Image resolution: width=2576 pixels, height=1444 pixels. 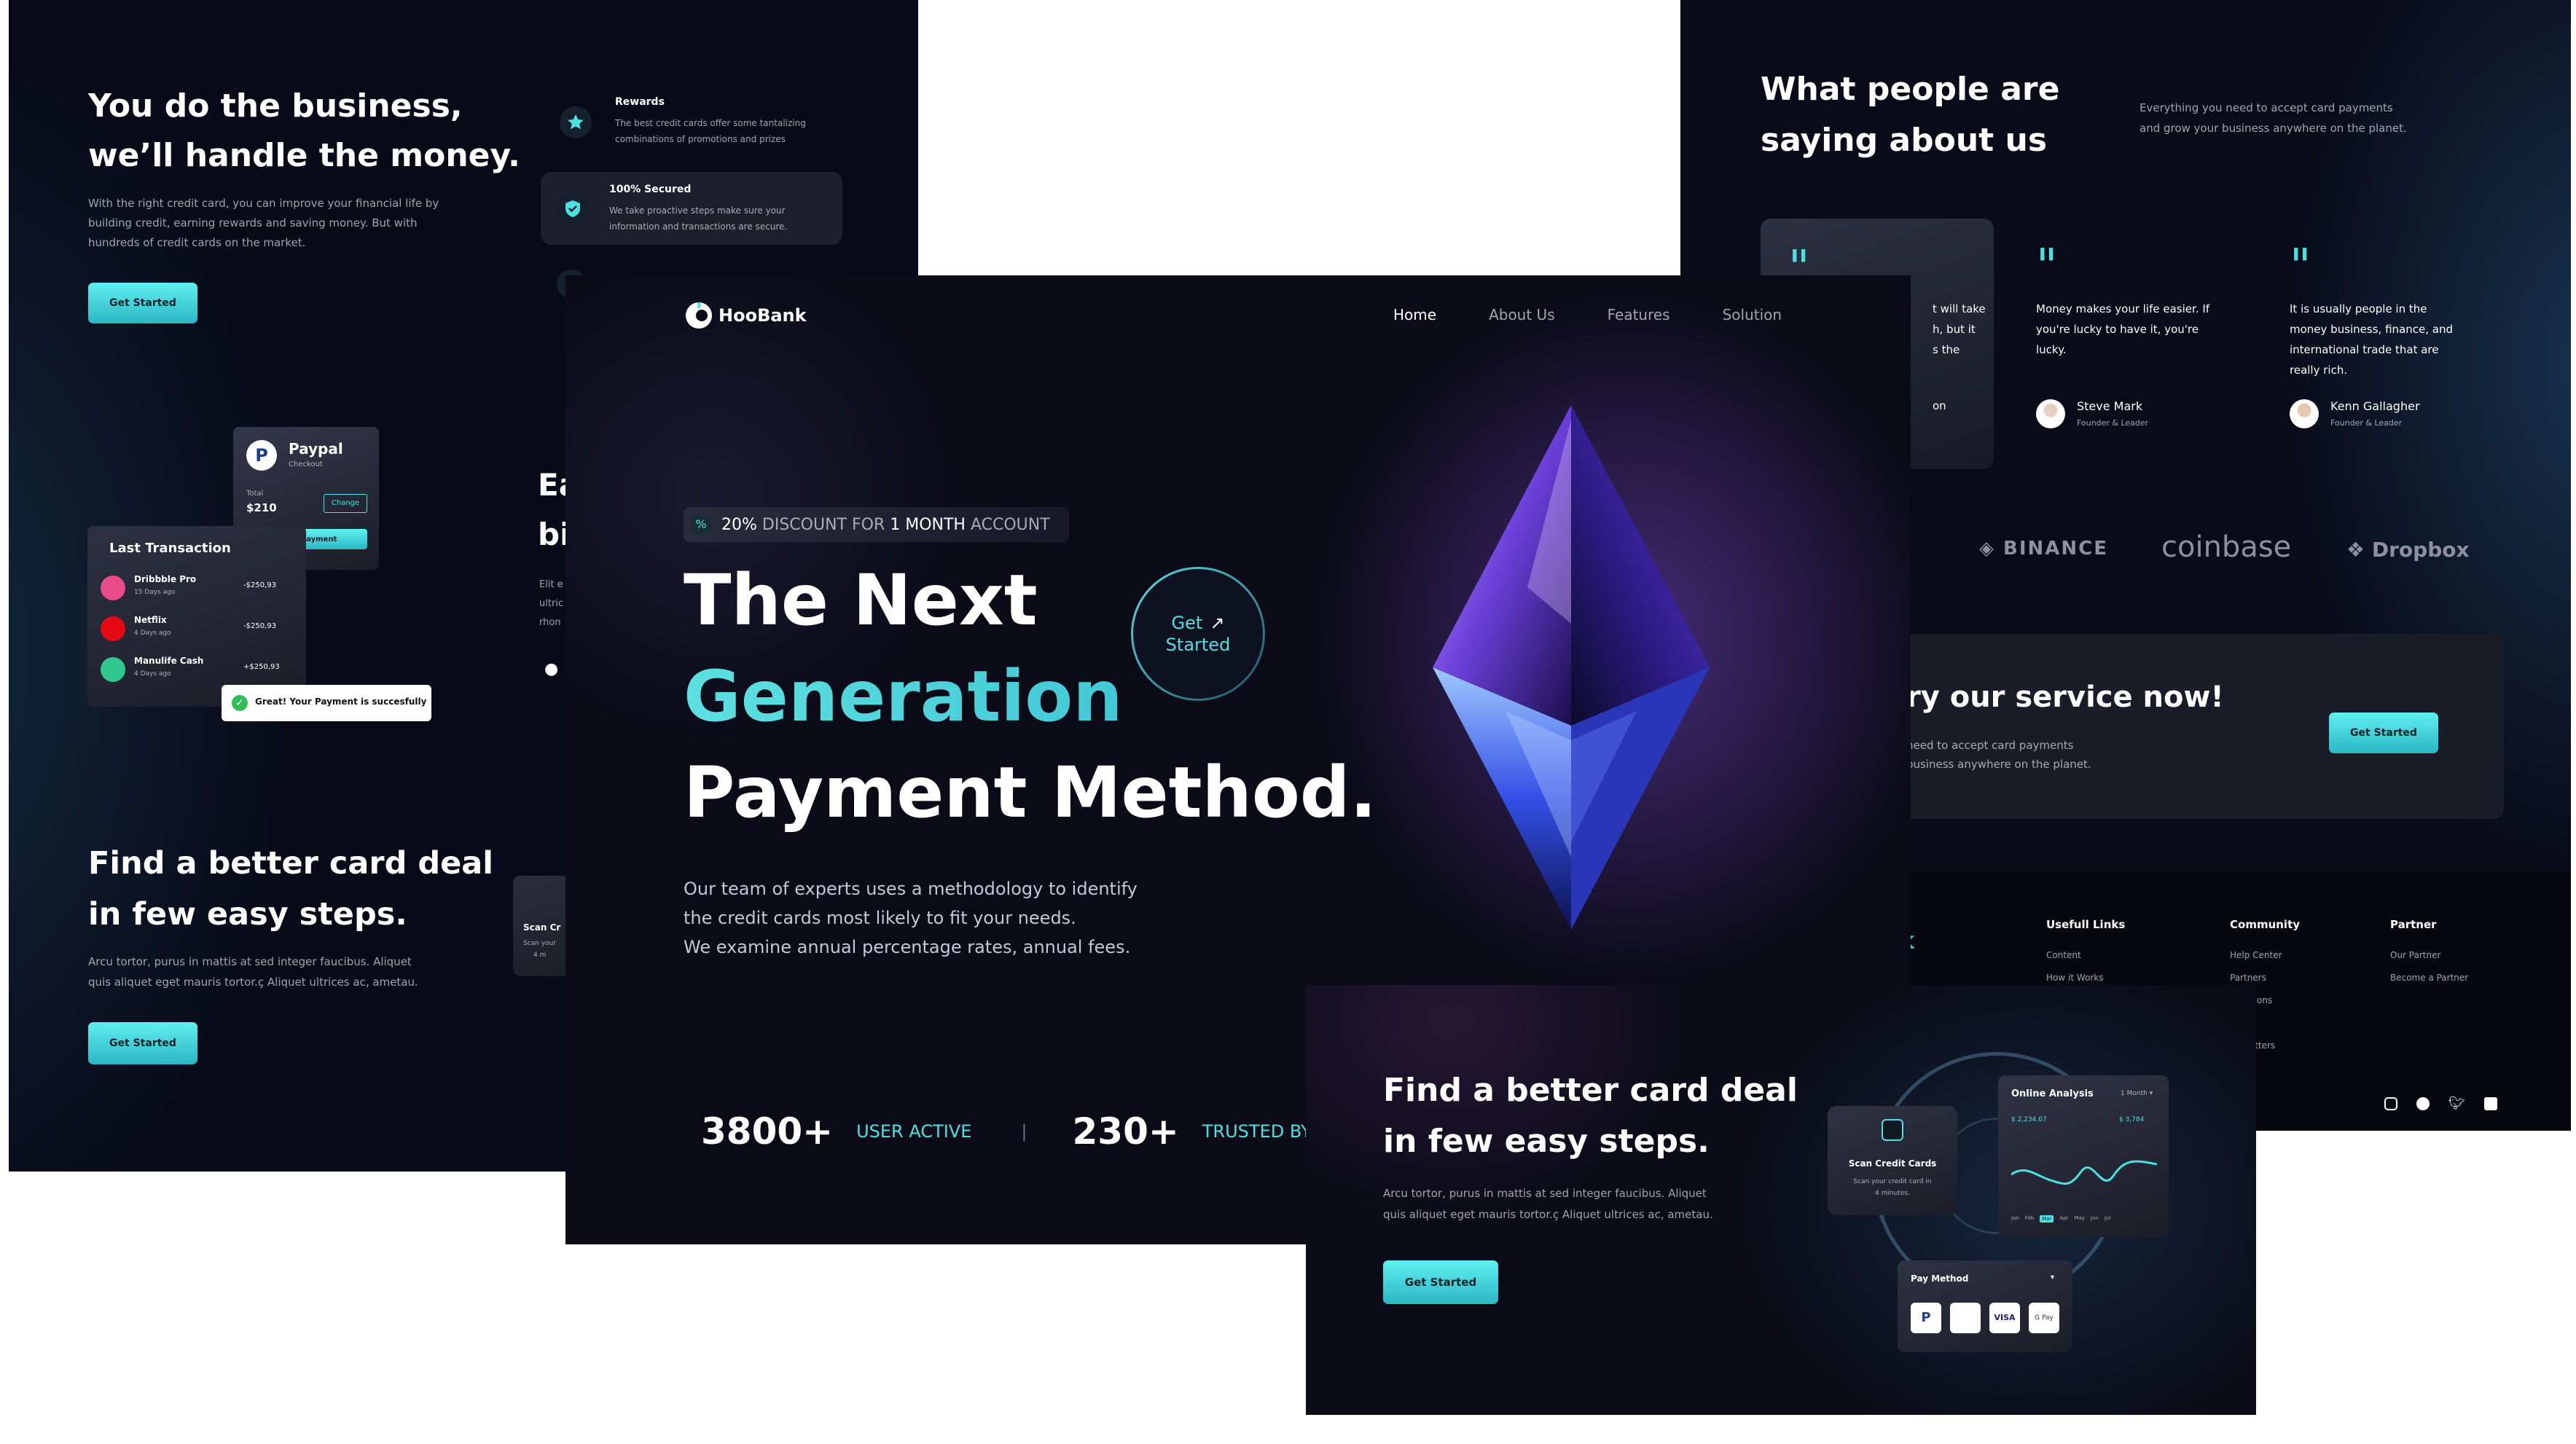 What do you see at coordinates (861, 601) in the screenshot?
I see `hero-heading-line-1: The Next` at bounding box center [861, 601].